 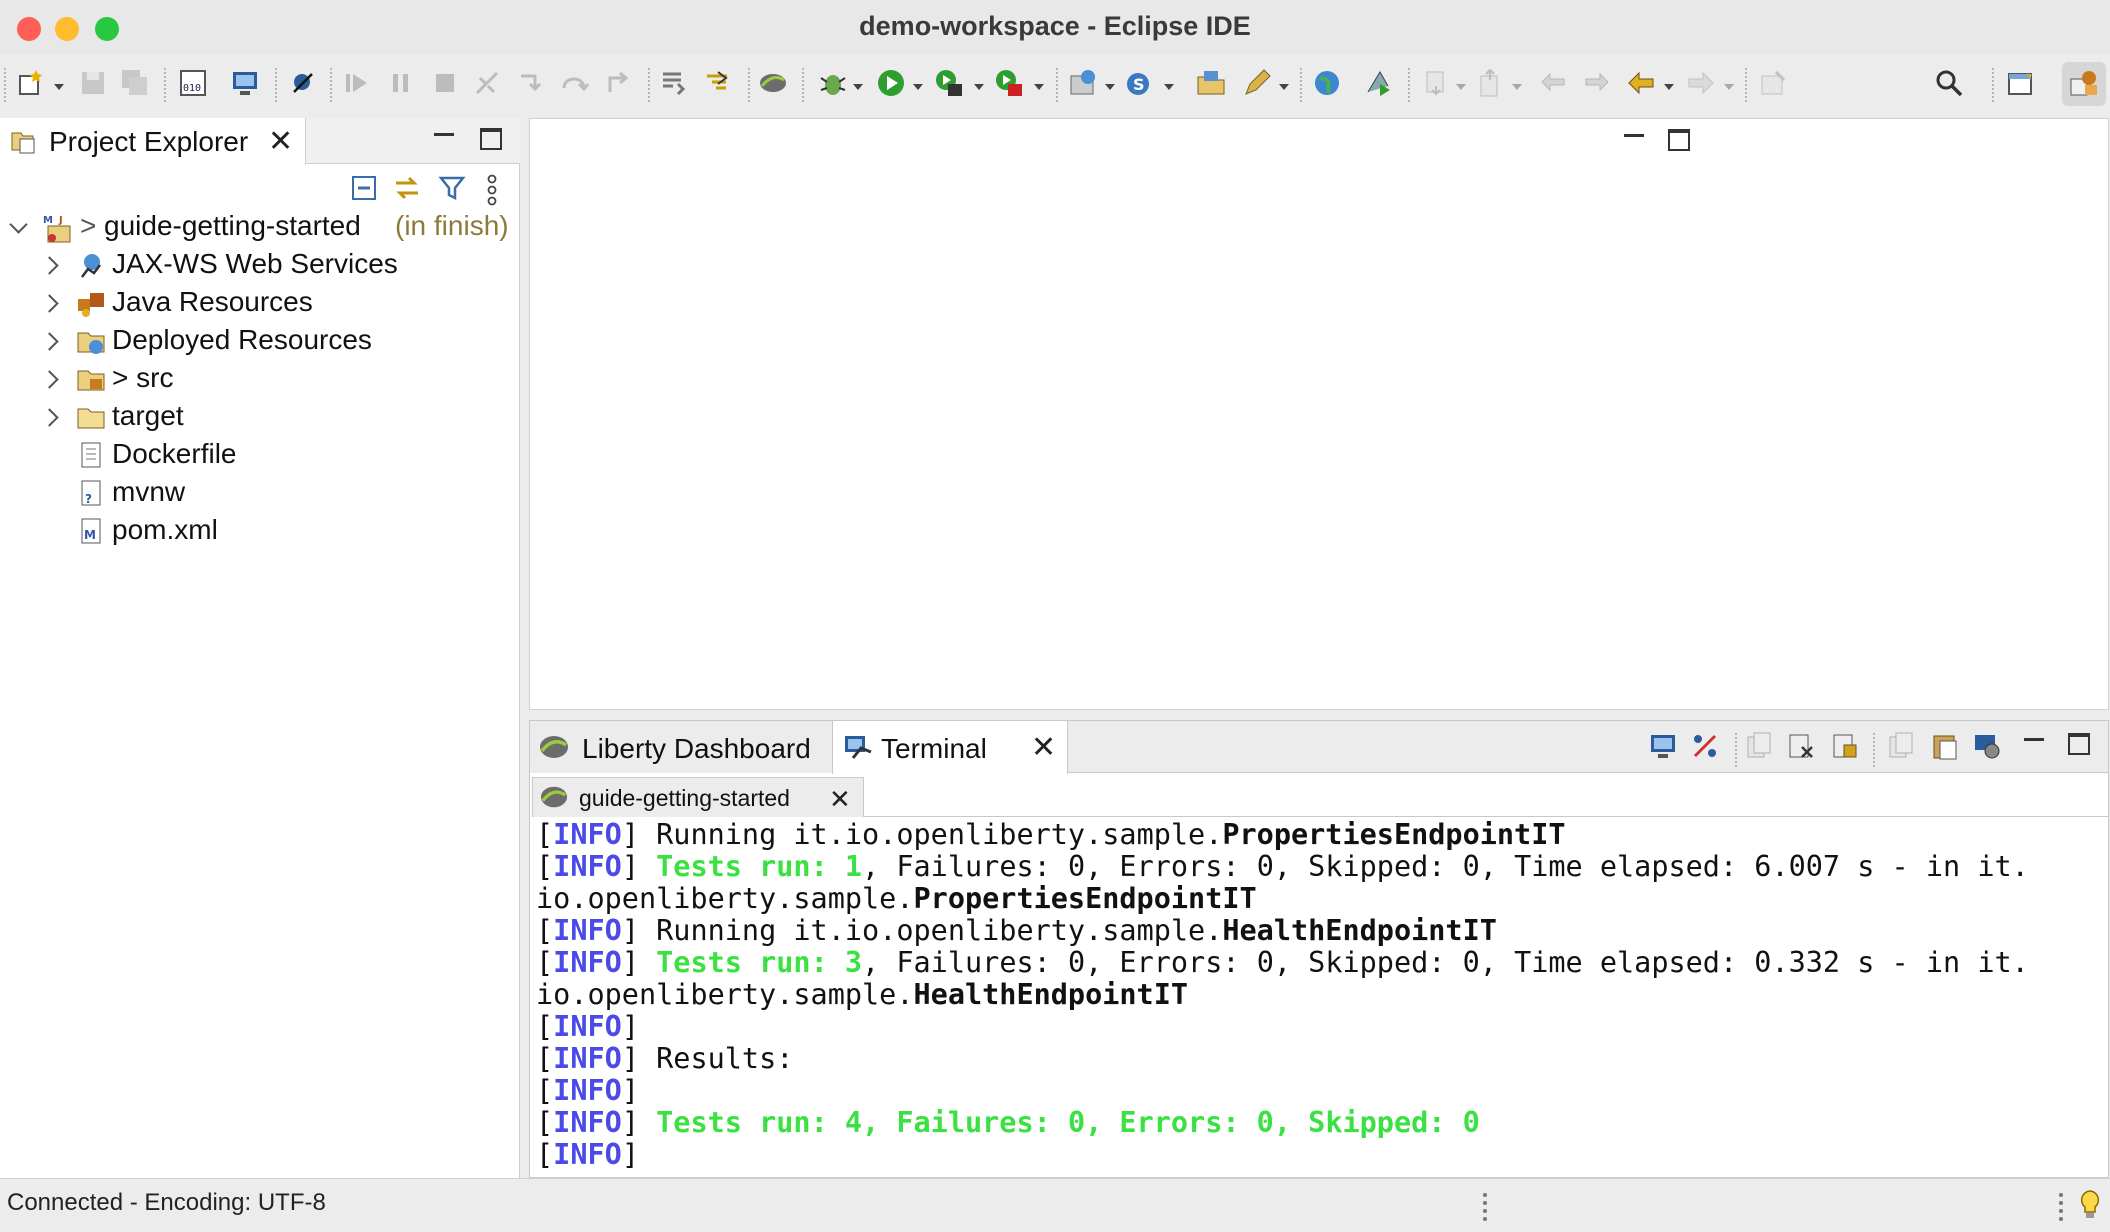 What do you see at coordinates (1055, 26) in the screenshot?
I see `window-title: demo-workspace - Eclipse IDE` at bounding box center [1055, 26].